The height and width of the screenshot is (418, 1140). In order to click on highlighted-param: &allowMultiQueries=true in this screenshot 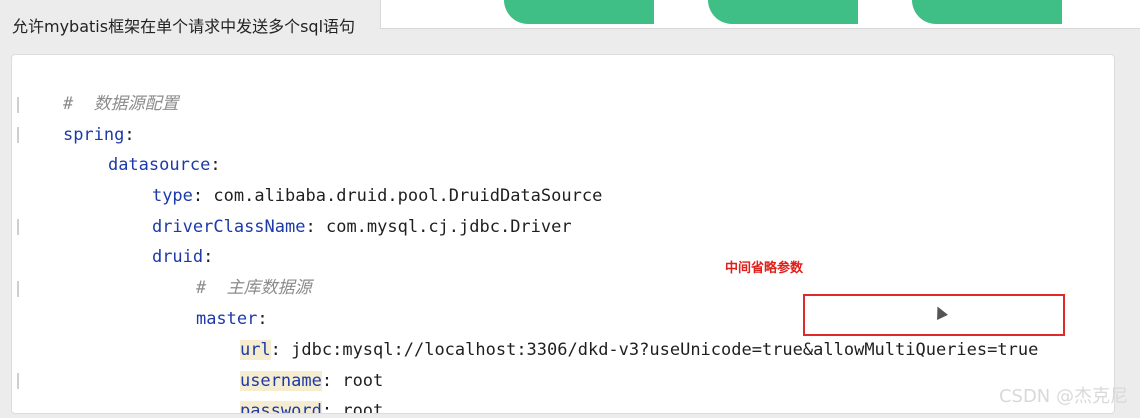, I will do `click(920, 350)`.